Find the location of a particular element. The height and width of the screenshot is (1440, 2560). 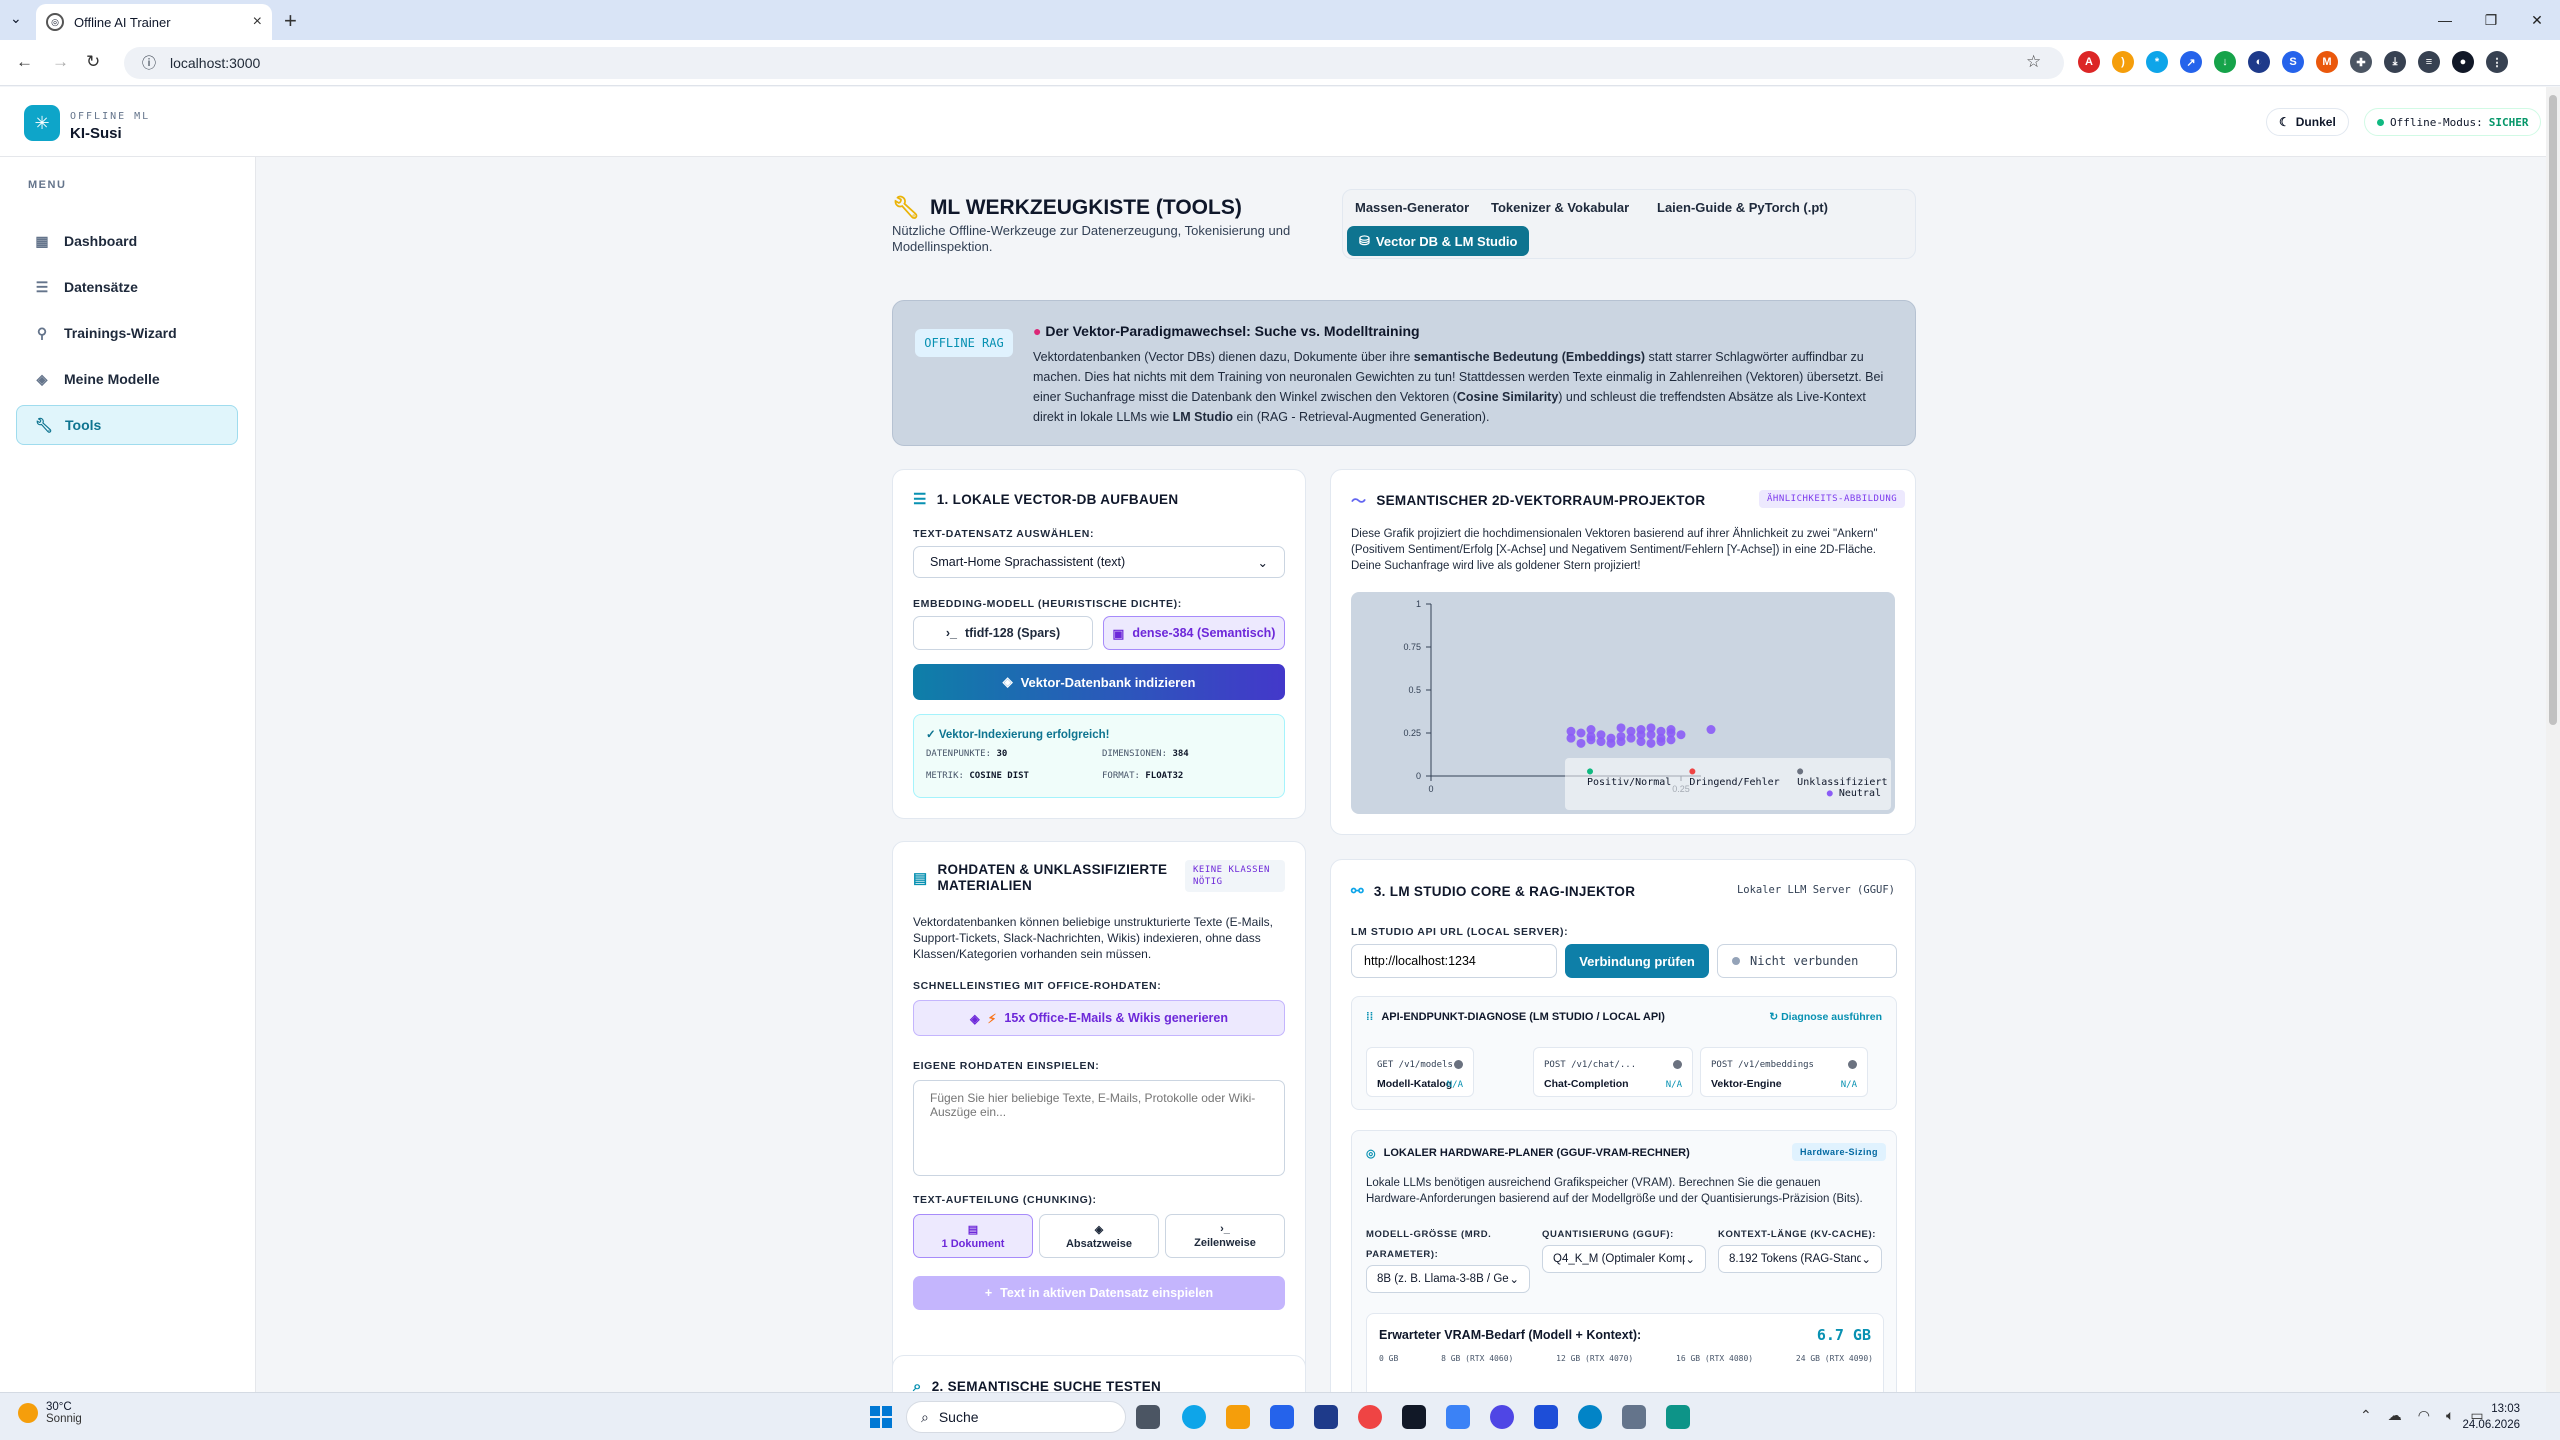

reload-icon: ↻ is located at coordinates (93, 62).